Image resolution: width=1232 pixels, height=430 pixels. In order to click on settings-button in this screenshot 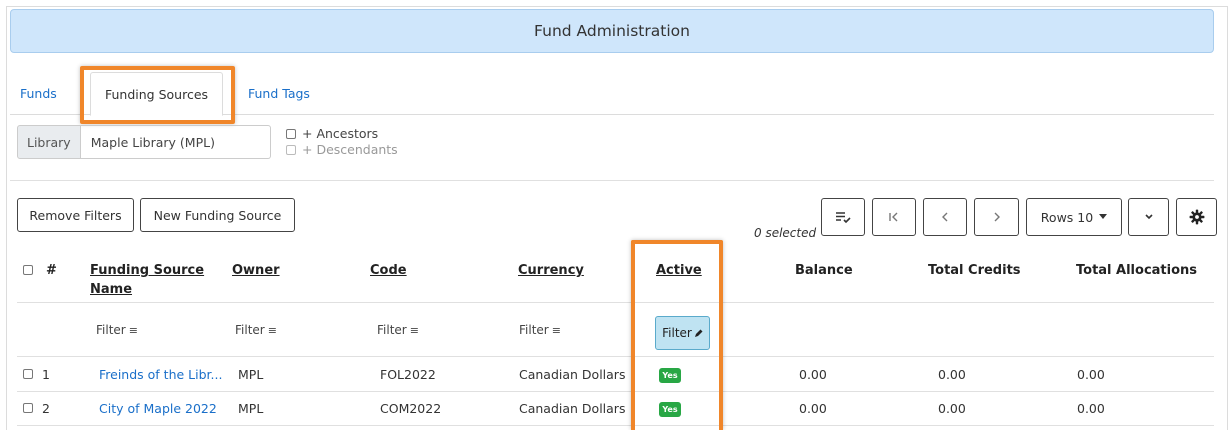, I will do `click(1196, 217)`.